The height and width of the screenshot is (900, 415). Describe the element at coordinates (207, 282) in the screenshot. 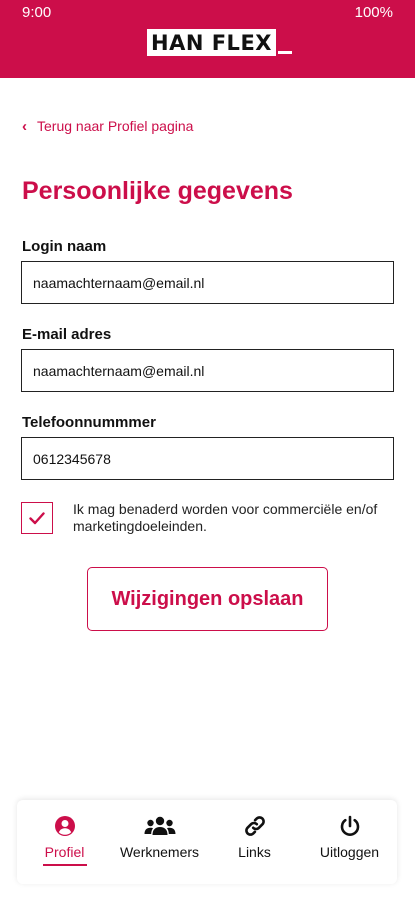

I see `login-field` at that location.